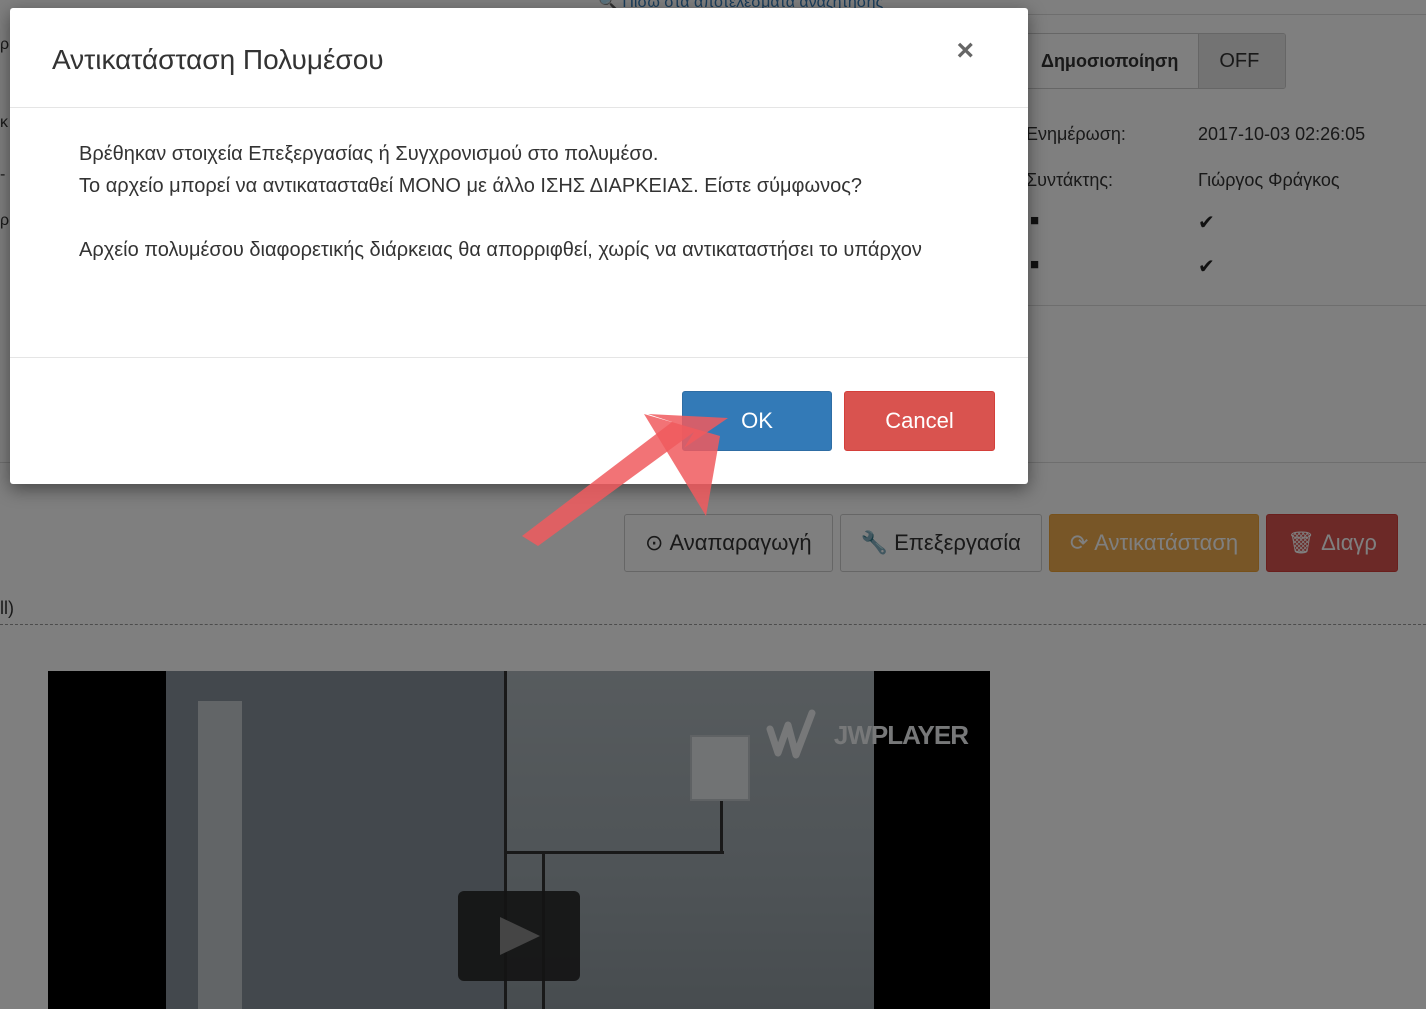 This screenshot has height=1009, width=1426. I want to click on modal-header: Αντικατάσταση Πολυμέσου ×, so click(519, 58).